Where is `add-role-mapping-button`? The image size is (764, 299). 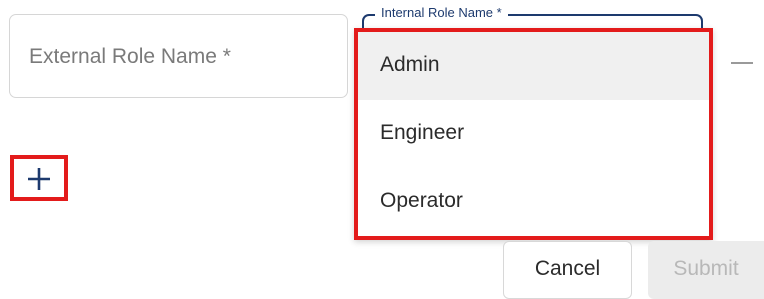
add-role-mapping-button is located at coordinates (39, 178).